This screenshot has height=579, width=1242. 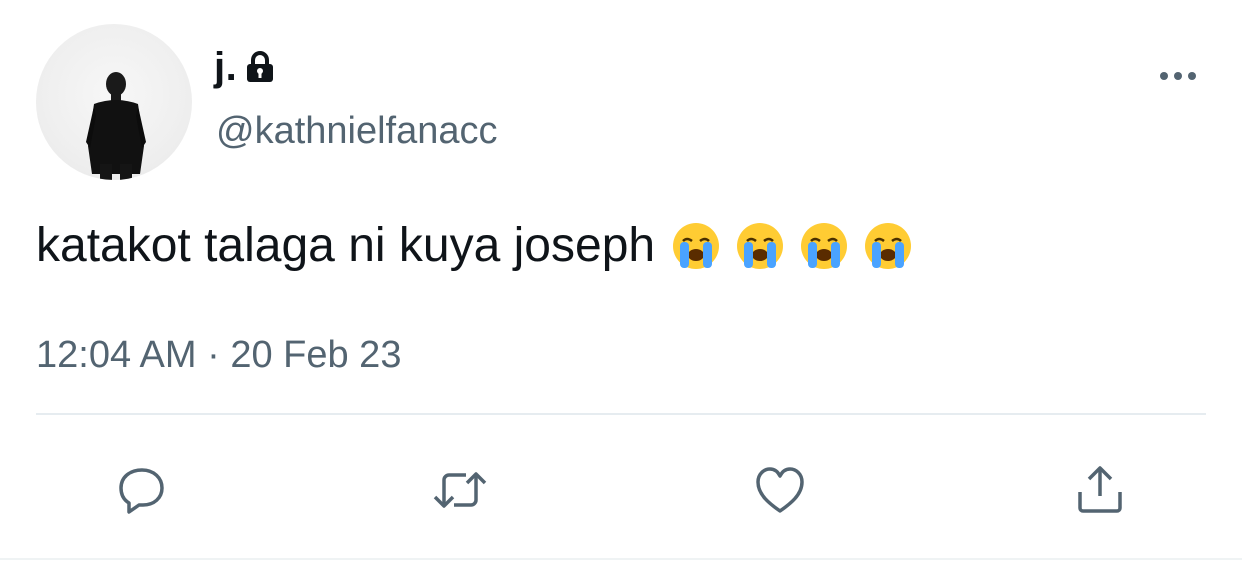 I want to click on retweet-button, so click(x=460, y=490).